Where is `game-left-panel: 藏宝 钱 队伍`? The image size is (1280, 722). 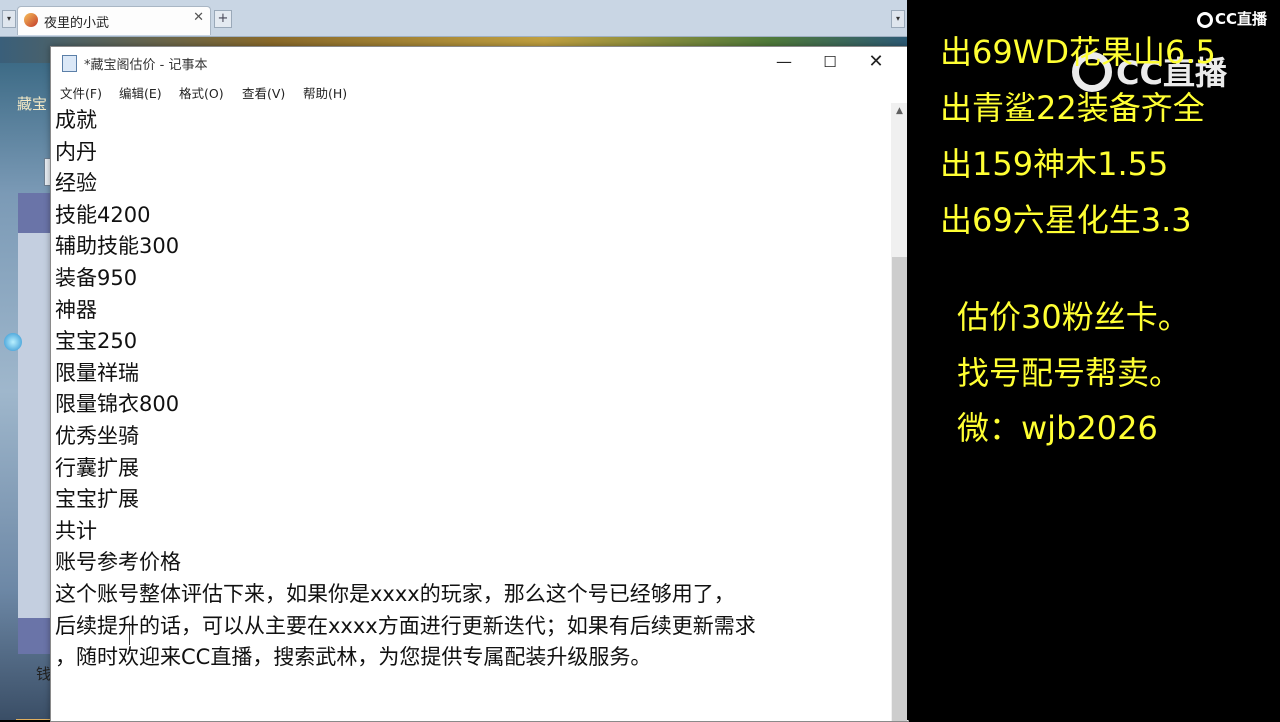 game-left-panel: 藏宝 钱 队伍 is located at coordinates (27, 391).